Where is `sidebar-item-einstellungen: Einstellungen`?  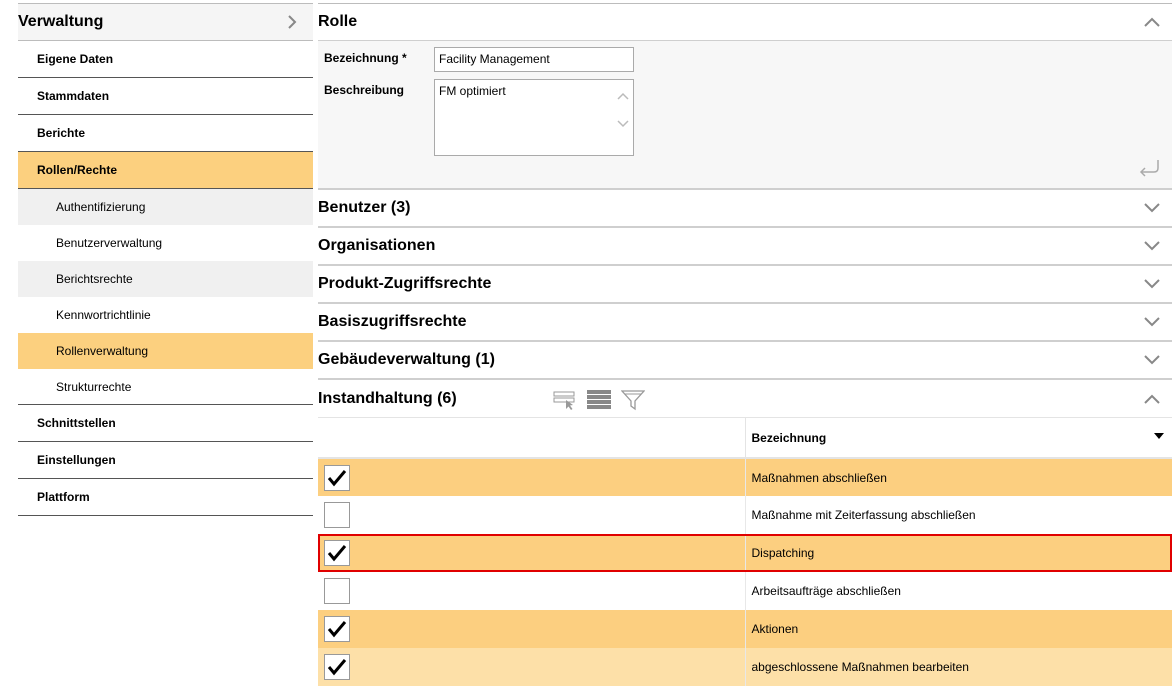
sidebar-item-einstellungen: Einstellungen is located at coordinates (165, 460).